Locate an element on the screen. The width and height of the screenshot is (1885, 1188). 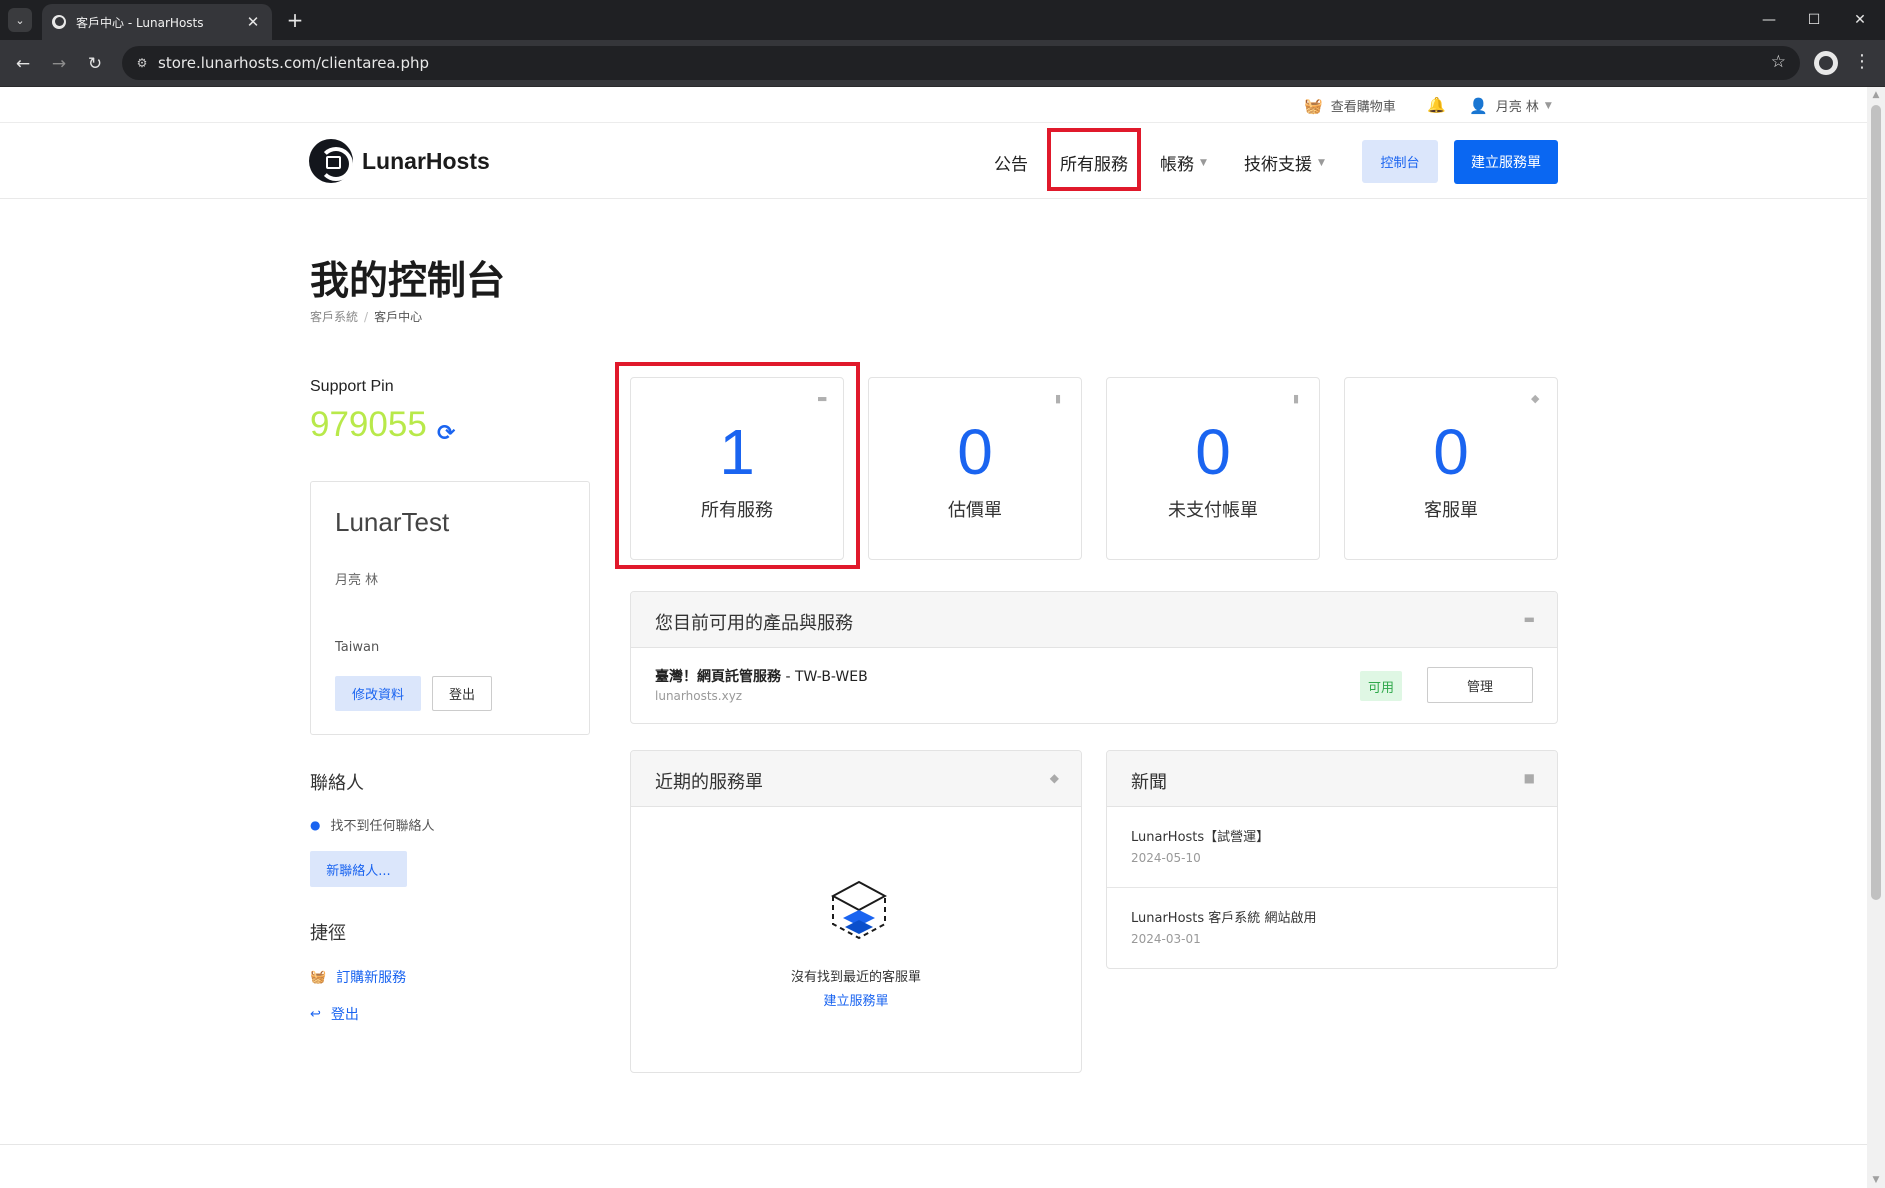
shortcut-logout: ↩ 登出 is located at coordinates (334, 1014).